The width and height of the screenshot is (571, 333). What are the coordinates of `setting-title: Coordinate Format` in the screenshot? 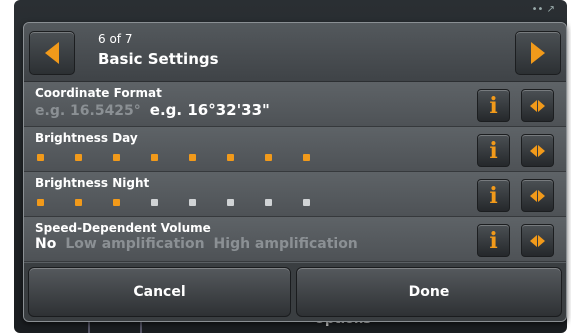 It's located at (98, 93).